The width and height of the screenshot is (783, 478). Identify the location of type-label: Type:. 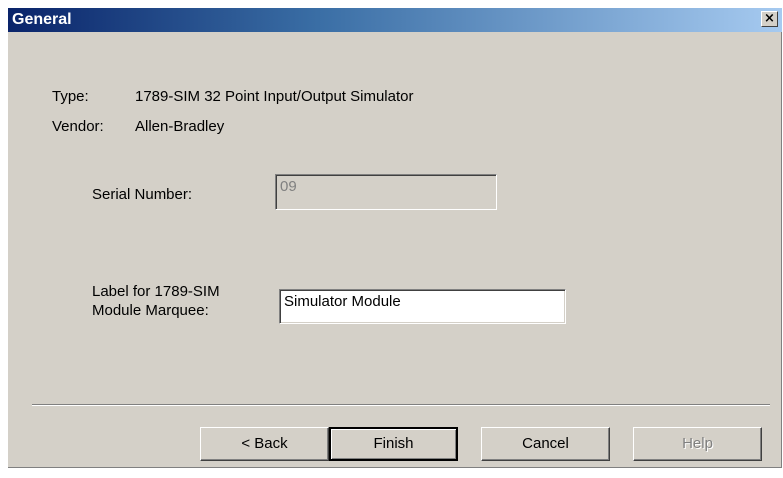
(70, 96).